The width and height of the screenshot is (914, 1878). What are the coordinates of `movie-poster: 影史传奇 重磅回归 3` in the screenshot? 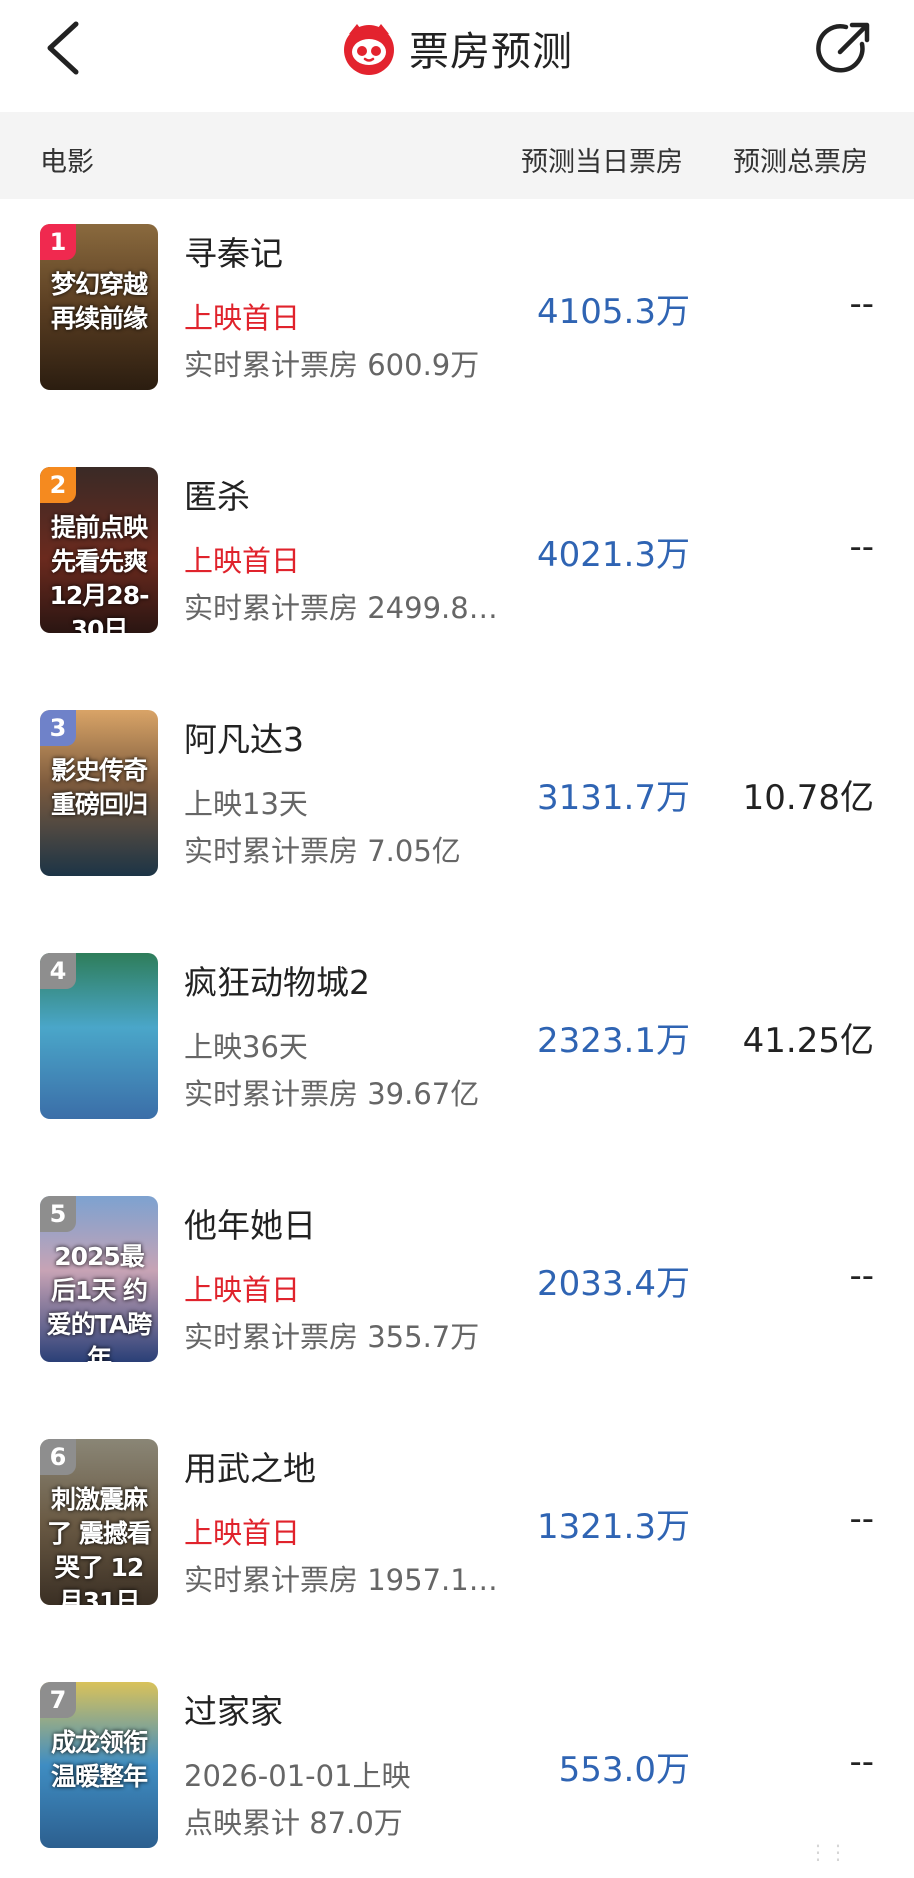 It's located at (99, 793).